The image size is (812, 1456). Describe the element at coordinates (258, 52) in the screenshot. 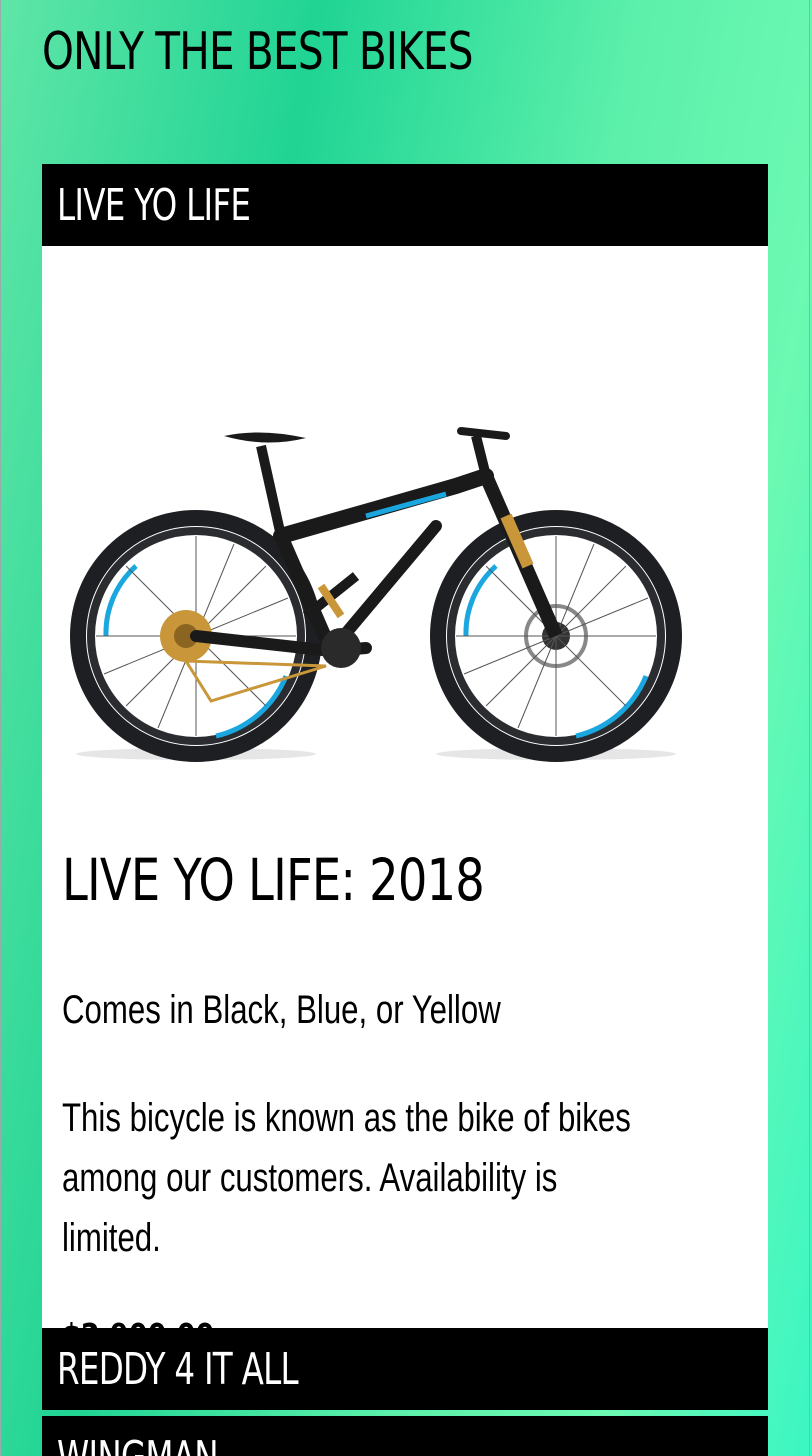

I see `page-title: ONLY THE BEST BIKES` at that location.